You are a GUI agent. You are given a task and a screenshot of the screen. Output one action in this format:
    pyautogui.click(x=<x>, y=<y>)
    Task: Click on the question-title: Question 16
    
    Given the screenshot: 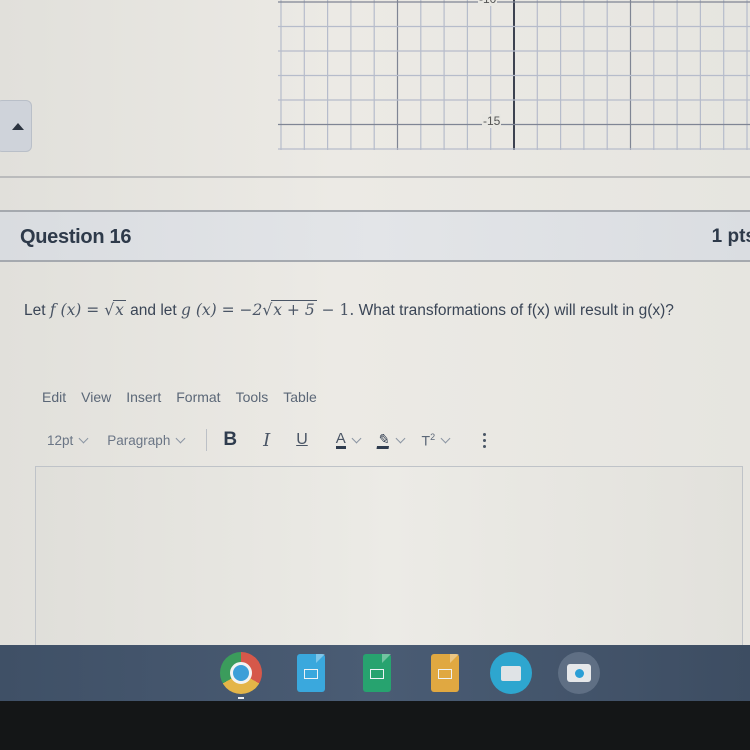 What is the action you would take?
    pyautogui.click(x=76, y=237)
    